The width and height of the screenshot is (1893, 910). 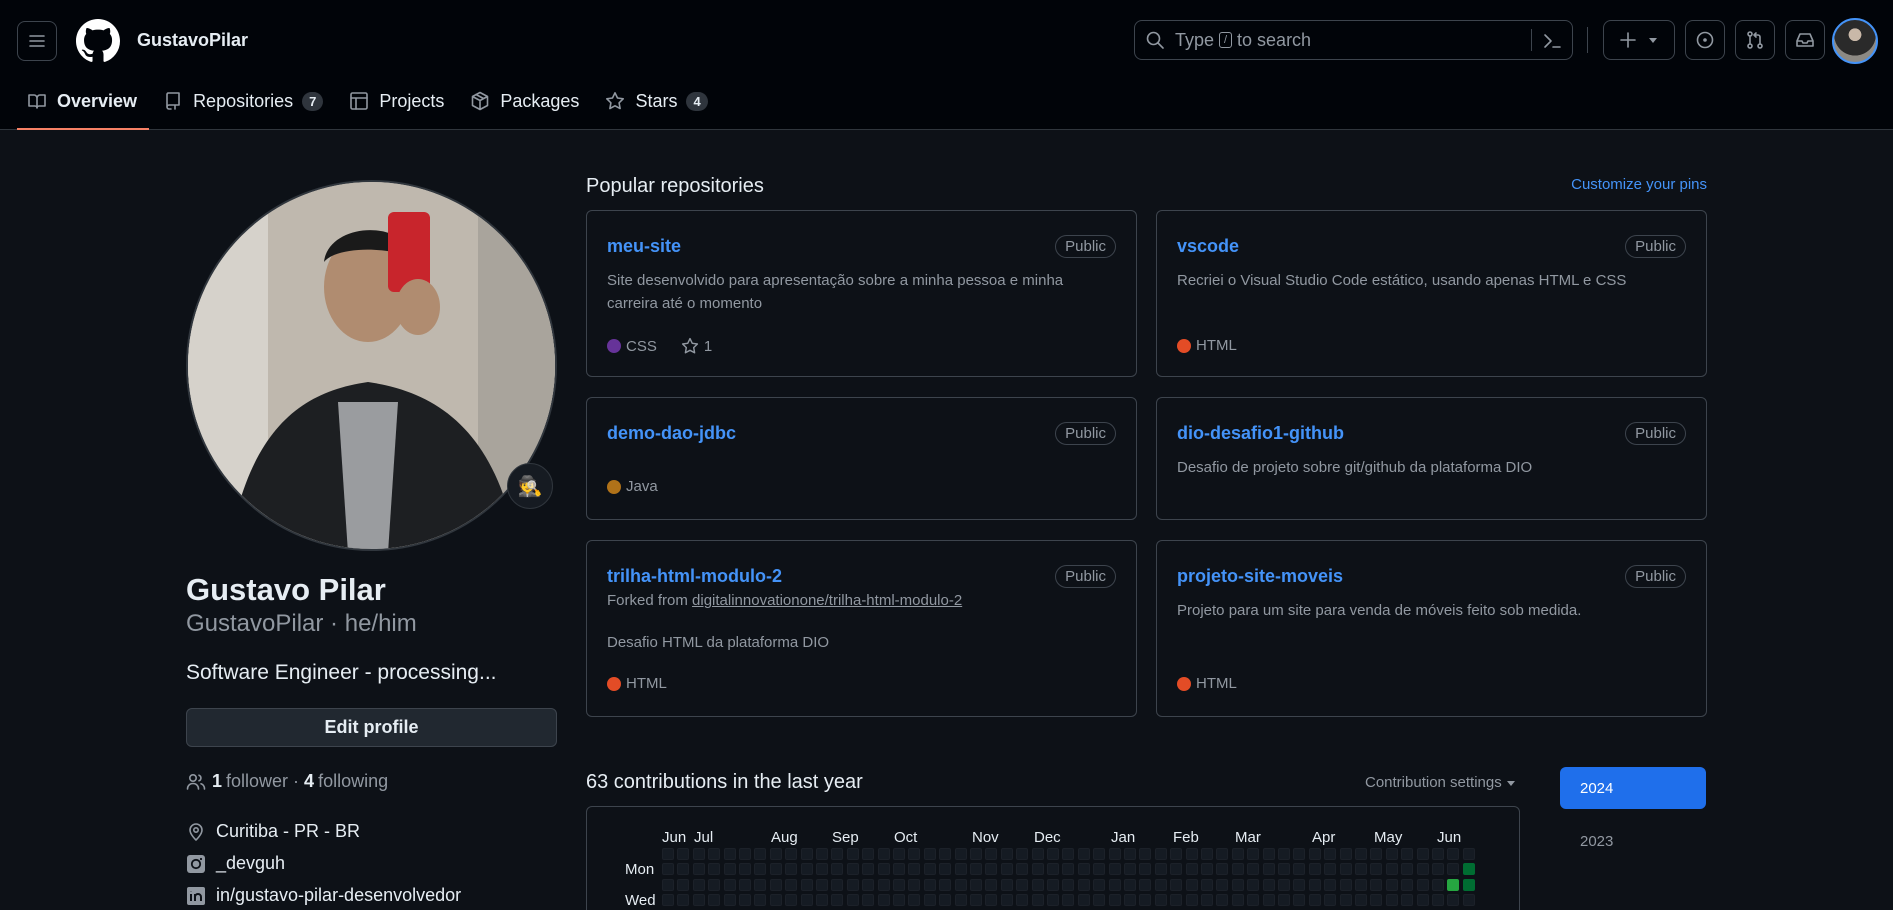 I want to click on command-palette-icon, so click(x=1552, y=41).